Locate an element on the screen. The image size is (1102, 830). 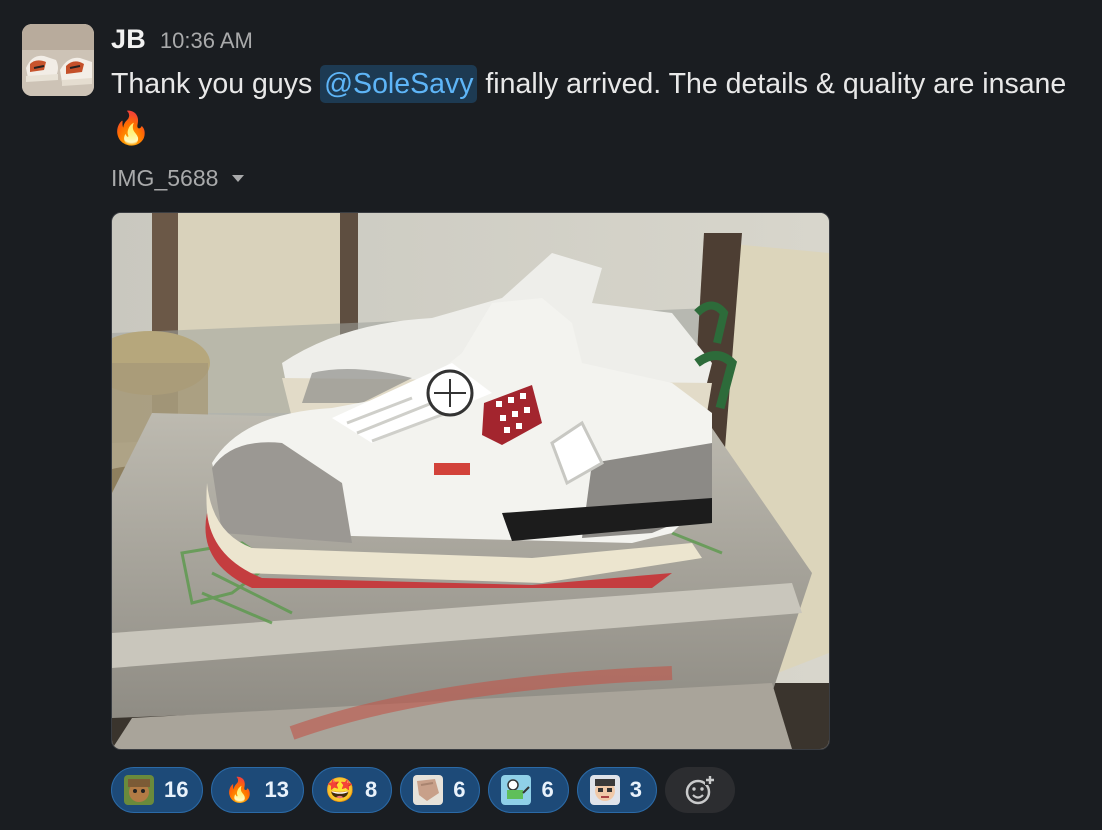
character-face-icon is located at coordinates (139, 790).